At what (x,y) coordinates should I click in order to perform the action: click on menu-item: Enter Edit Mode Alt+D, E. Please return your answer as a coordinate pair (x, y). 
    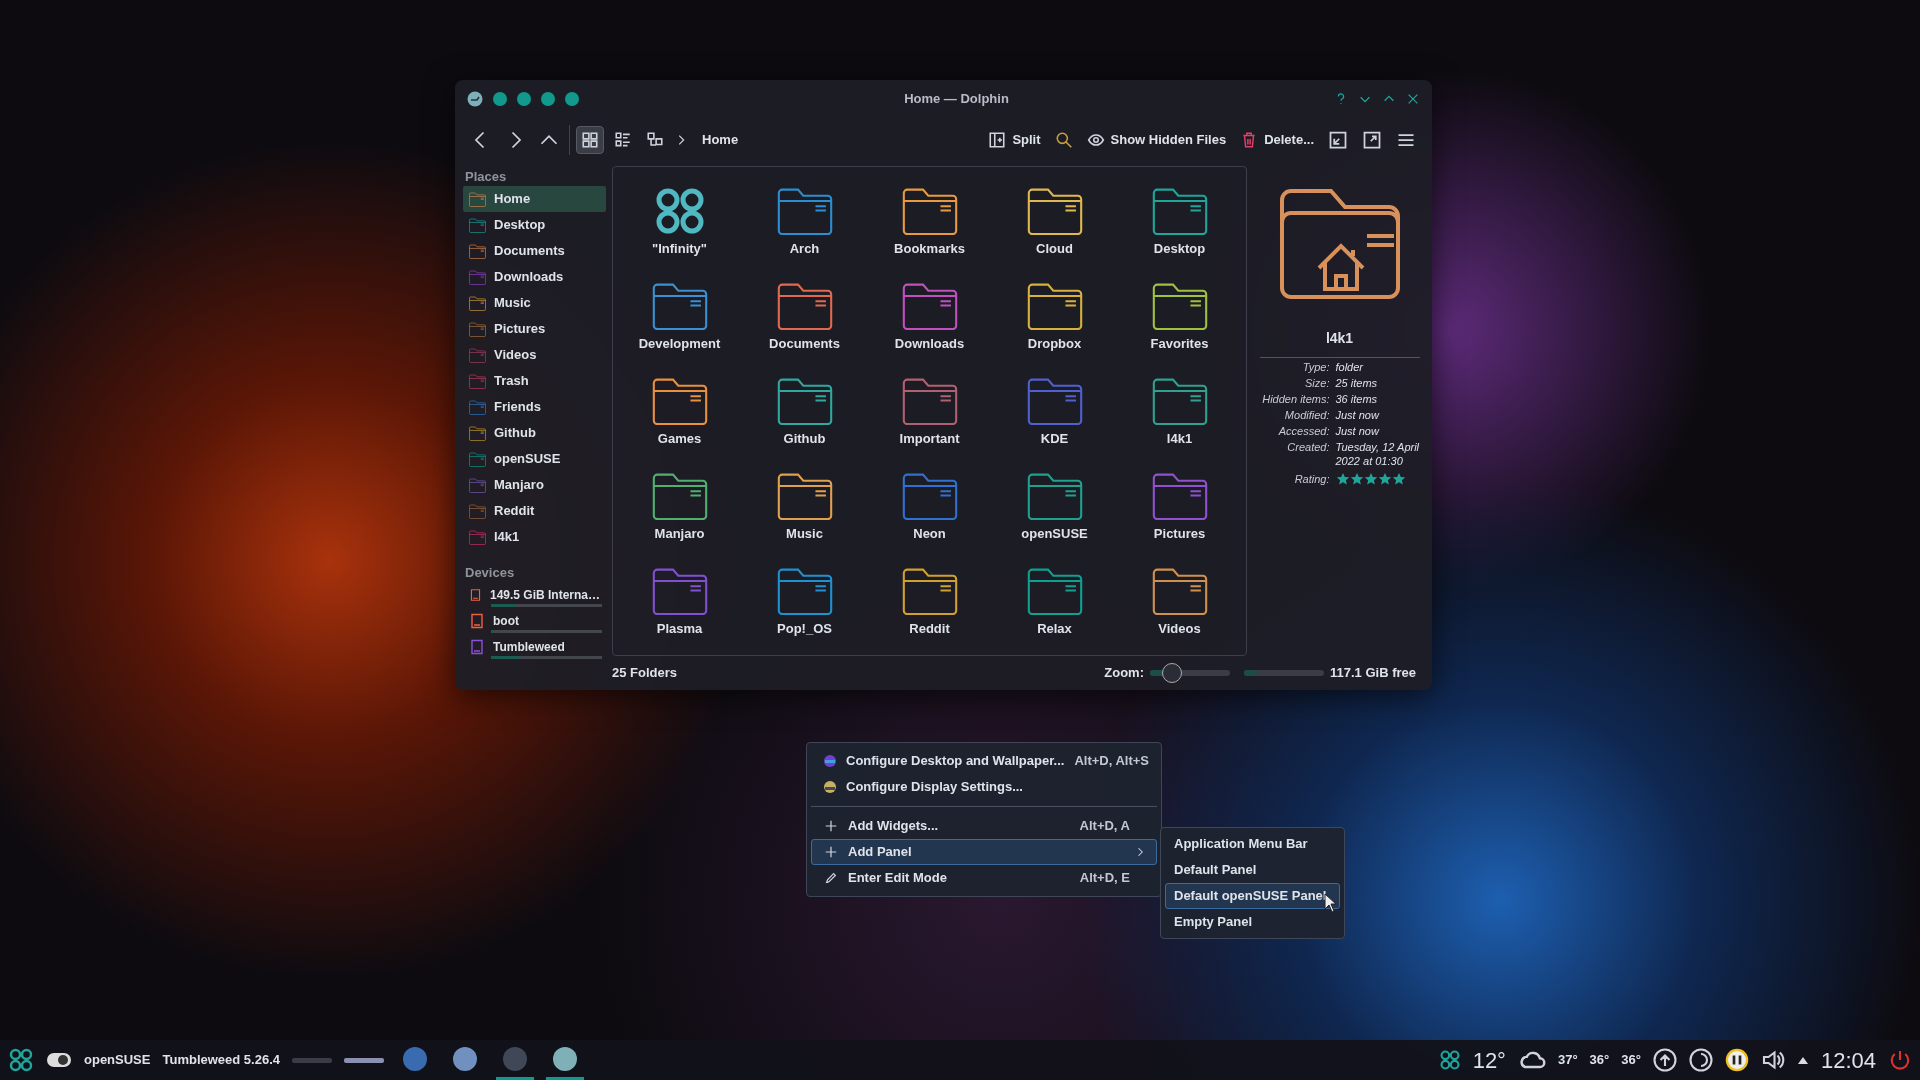
    Looking at the image, I should click on (984, 878).